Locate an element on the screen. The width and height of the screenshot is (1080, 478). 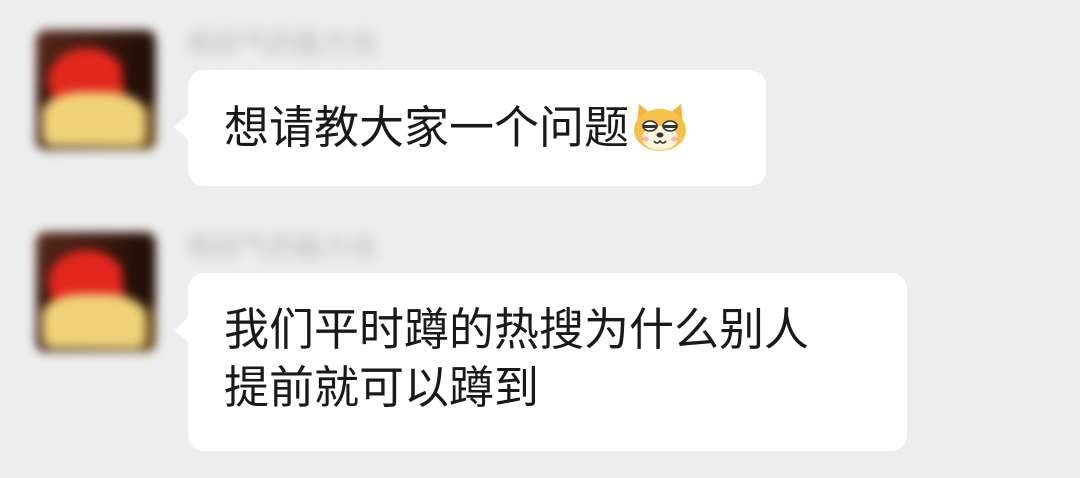
doge-face-icon is located at coordinates (660, 127).